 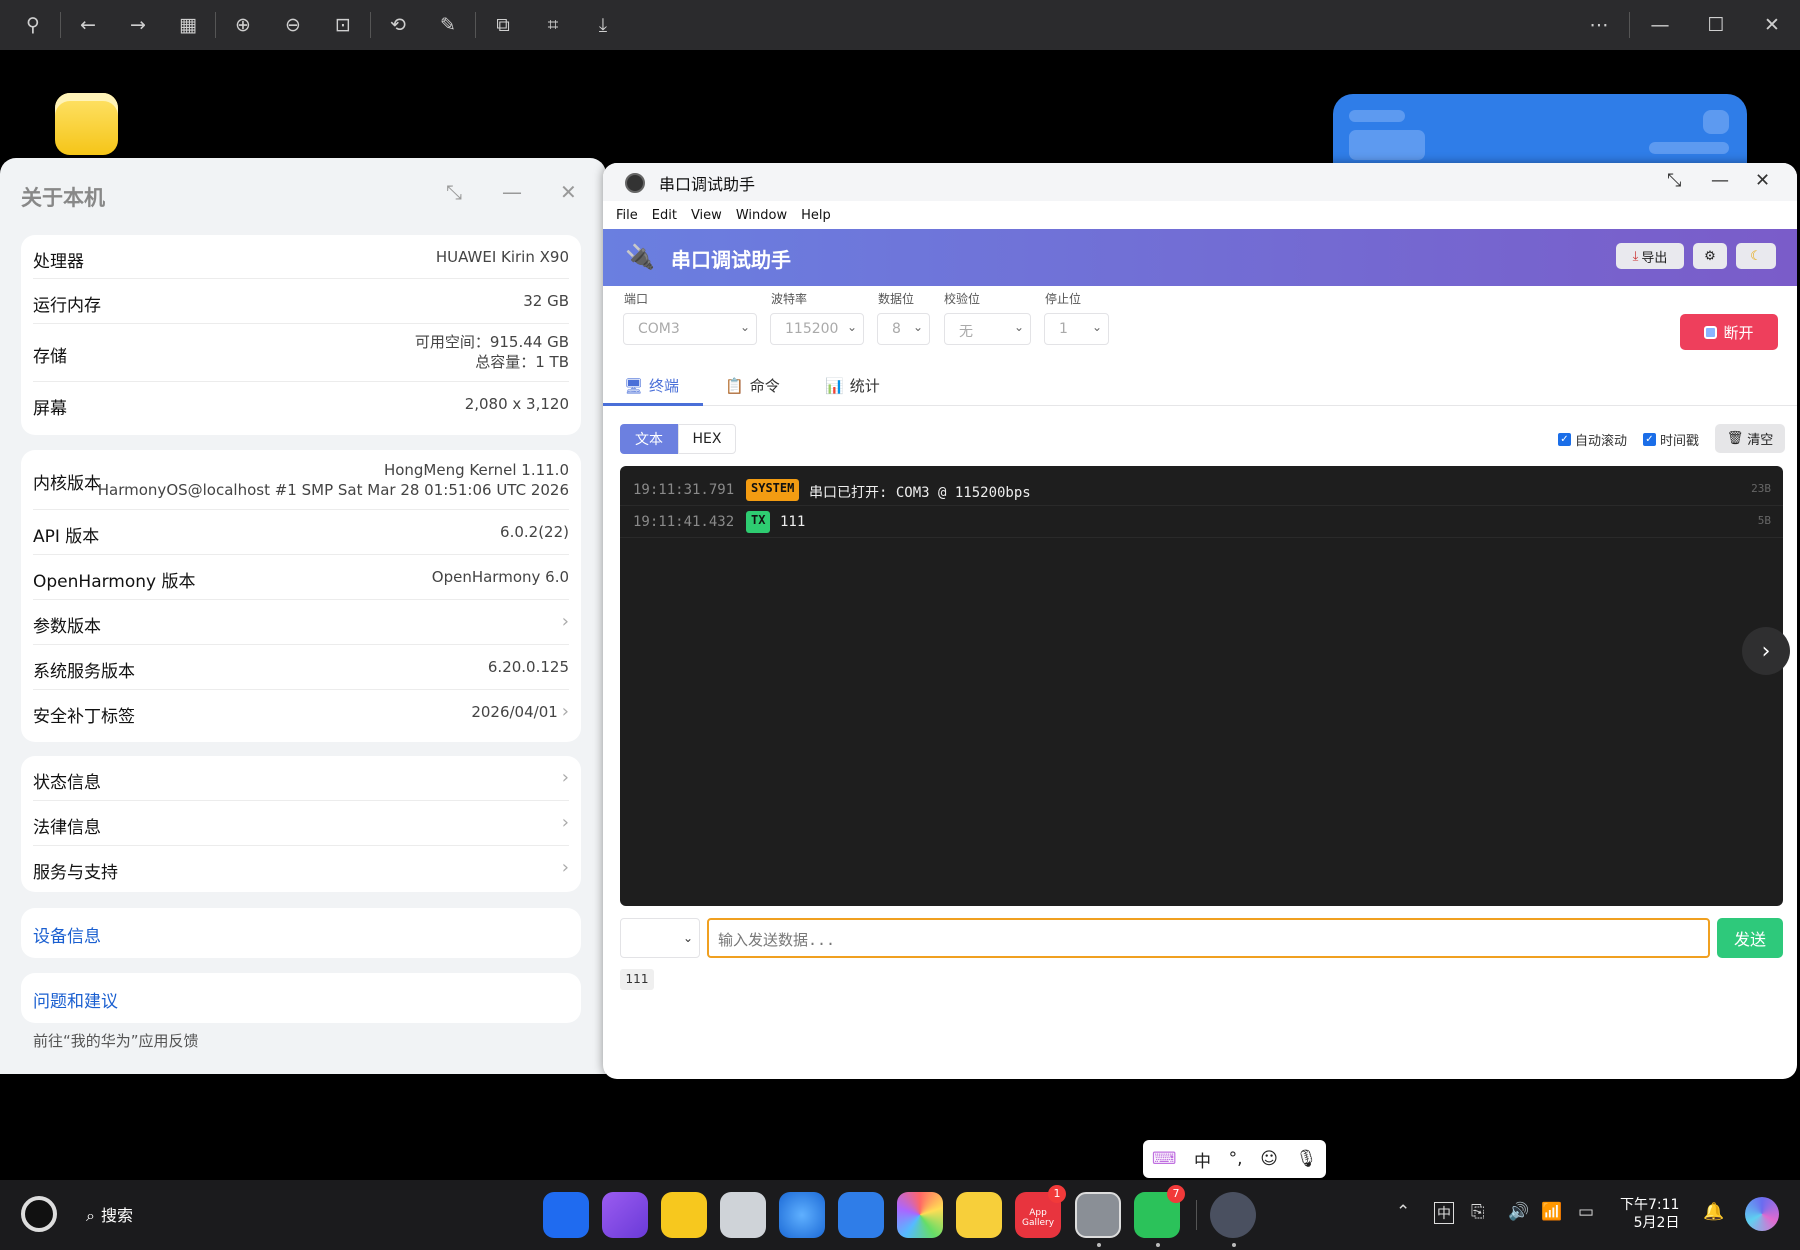 What do you see at coordinates (625, 1215) in the screenshot?
I see `gallery-app-icon` at bounding box center [625, 1215].